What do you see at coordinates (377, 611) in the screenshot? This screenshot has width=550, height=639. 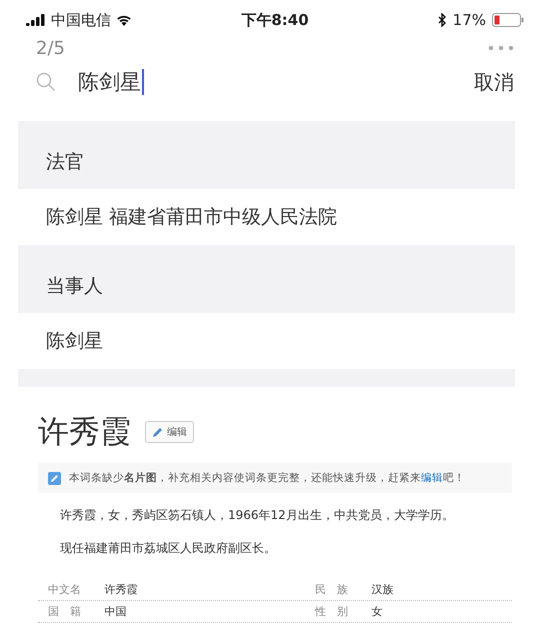 I see `info-value: 女` at bounding box center [377, 611].